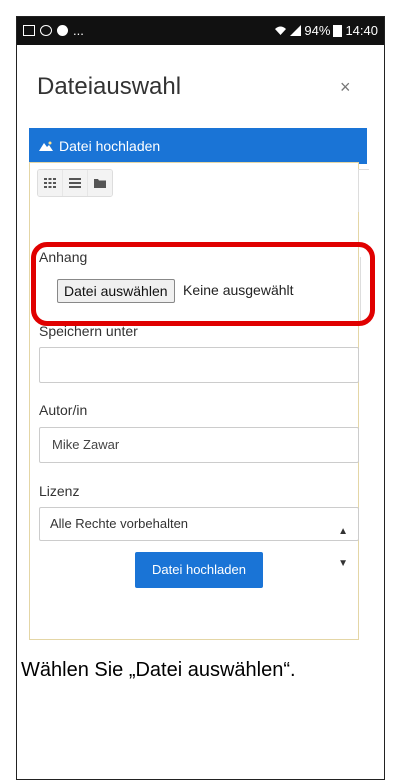 This screenshot has width=402, height=780. Describe the element at coordinates (63, 410) in the screenshot. I see `author-label: Autor/in` at that location.